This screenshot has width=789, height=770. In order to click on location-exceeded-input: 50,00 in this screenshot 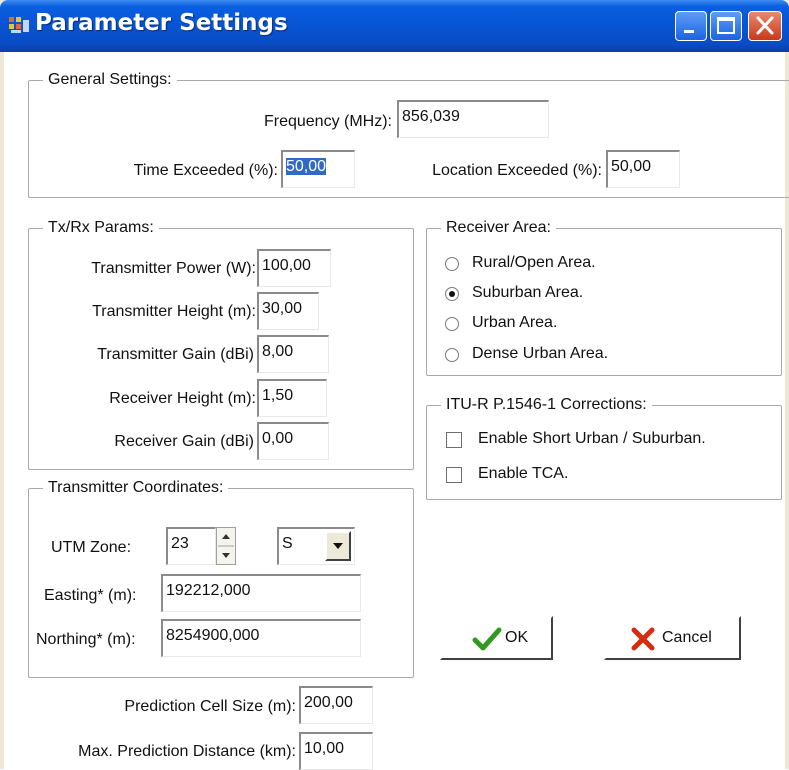, I will do `click(643, 169)`.